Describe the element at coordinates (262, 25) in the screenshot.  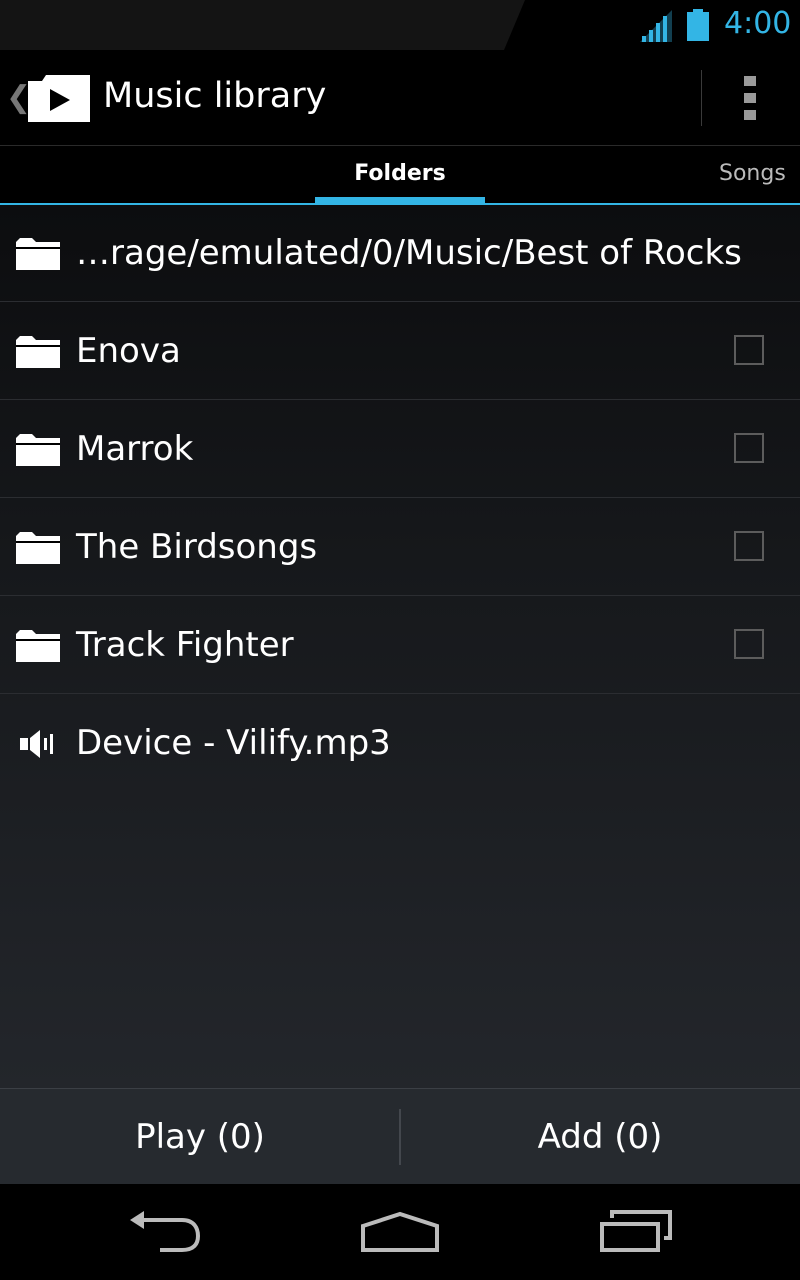
I see `status-bar-shade` at that location.